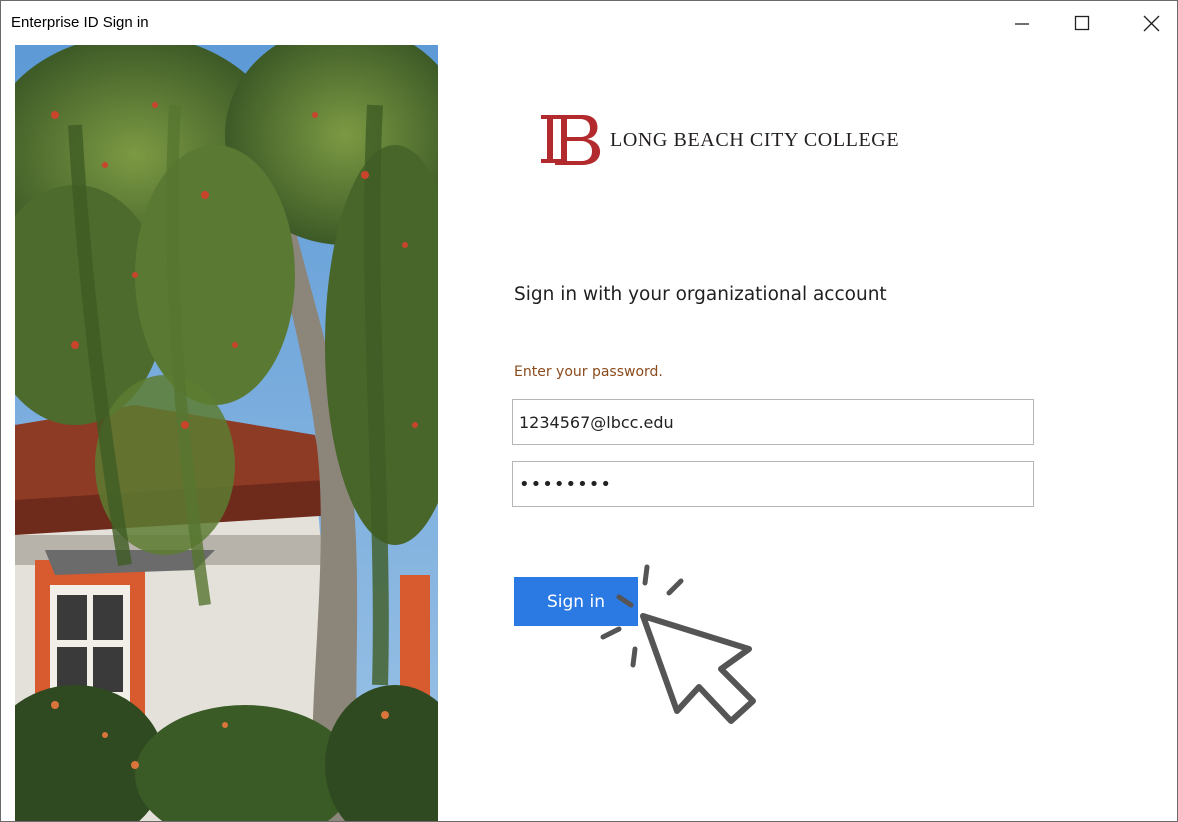 The width and height of the screenshot is (1178, 822). I want to click on email-input, so click(773, 422).